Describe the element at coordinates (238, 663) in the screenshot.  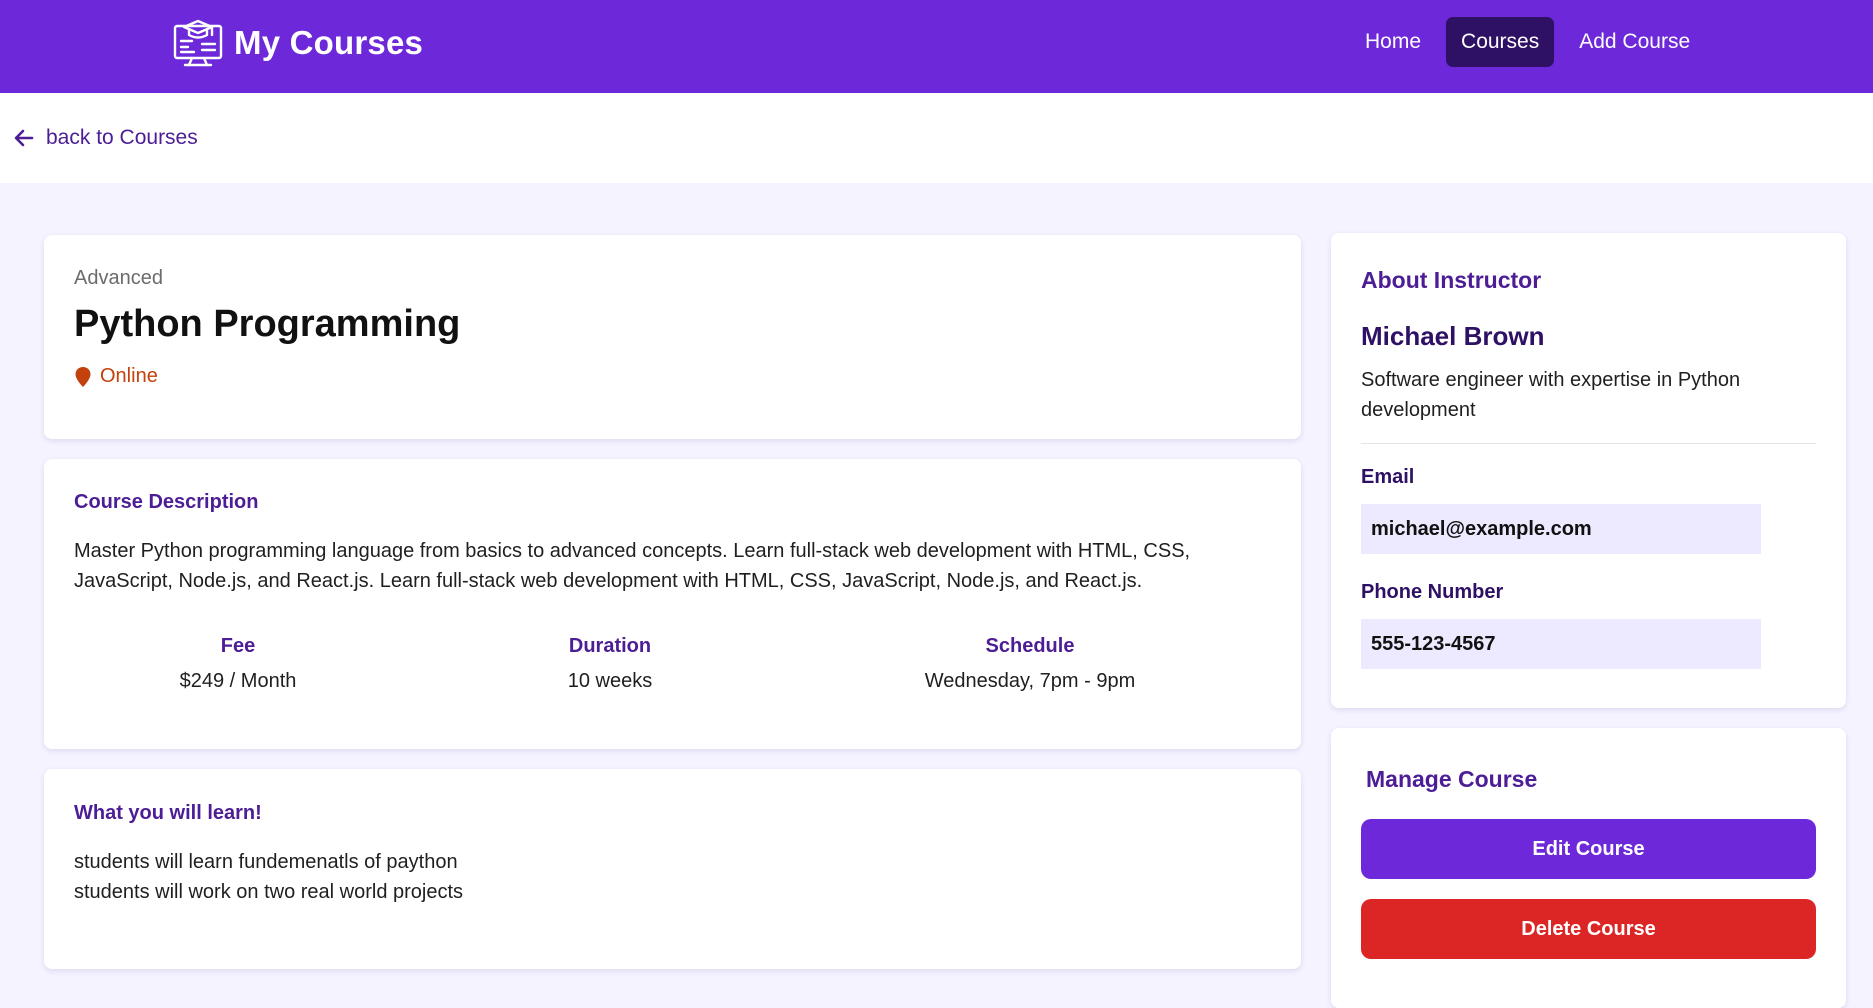
I see `stat-fee: Fee $249 / Month` at that location.